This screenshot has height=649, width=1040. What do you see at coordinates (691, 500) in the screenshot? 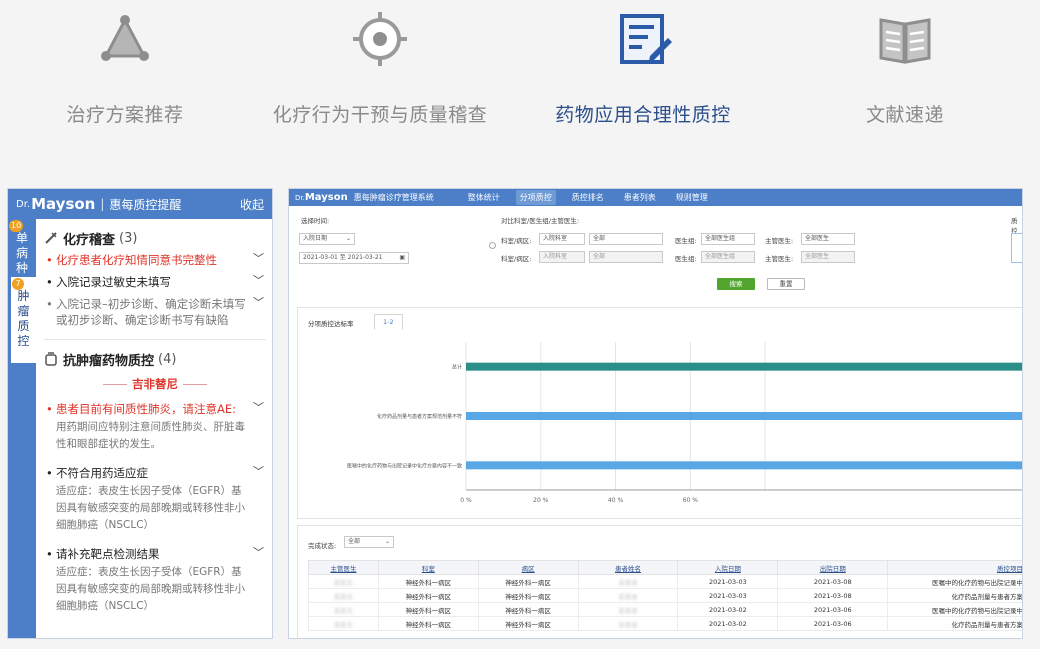
I see `x-tick-label: 60 %` at bounding box center [691, 500].